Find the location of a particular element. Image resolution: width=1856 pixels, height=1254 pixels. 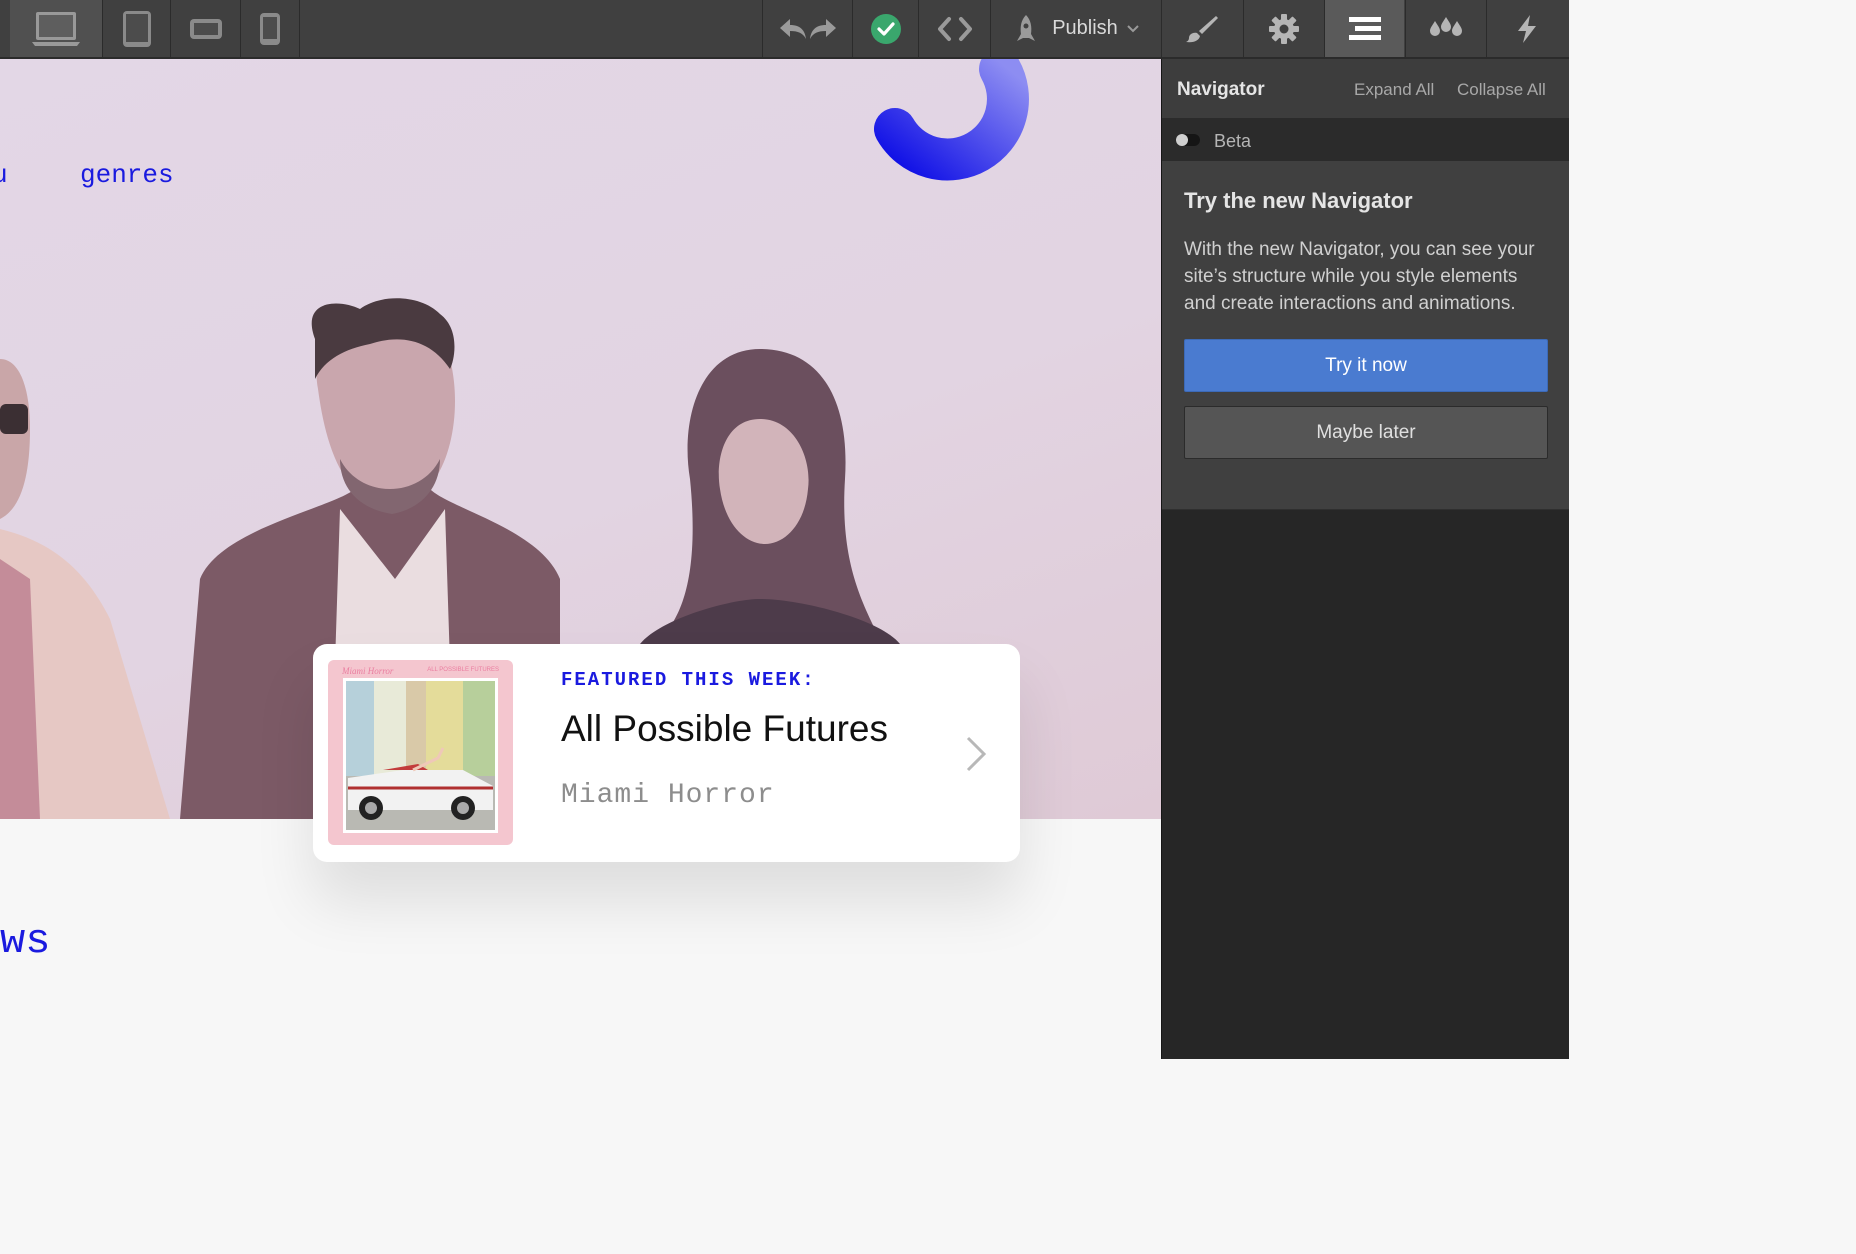

panel-tabs is located at coordinates (1365, 29).